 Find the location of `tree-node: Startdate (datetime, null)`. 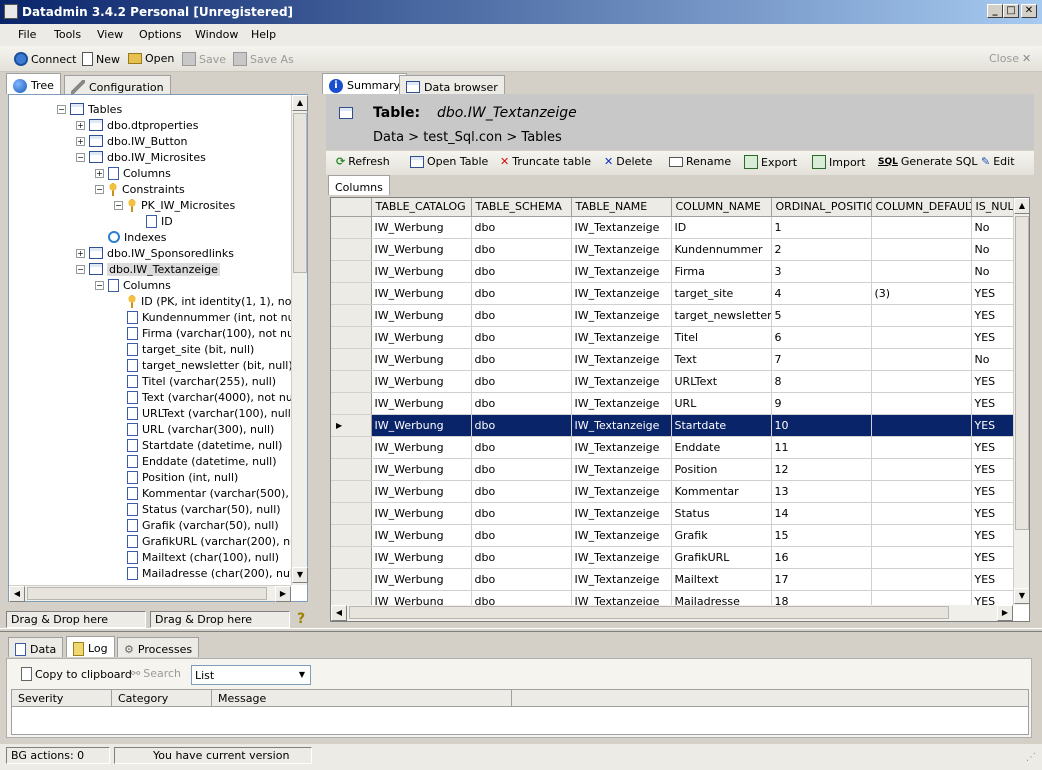

tree-node: Startdate (datetime, null) is located at coordinates (198, 445).